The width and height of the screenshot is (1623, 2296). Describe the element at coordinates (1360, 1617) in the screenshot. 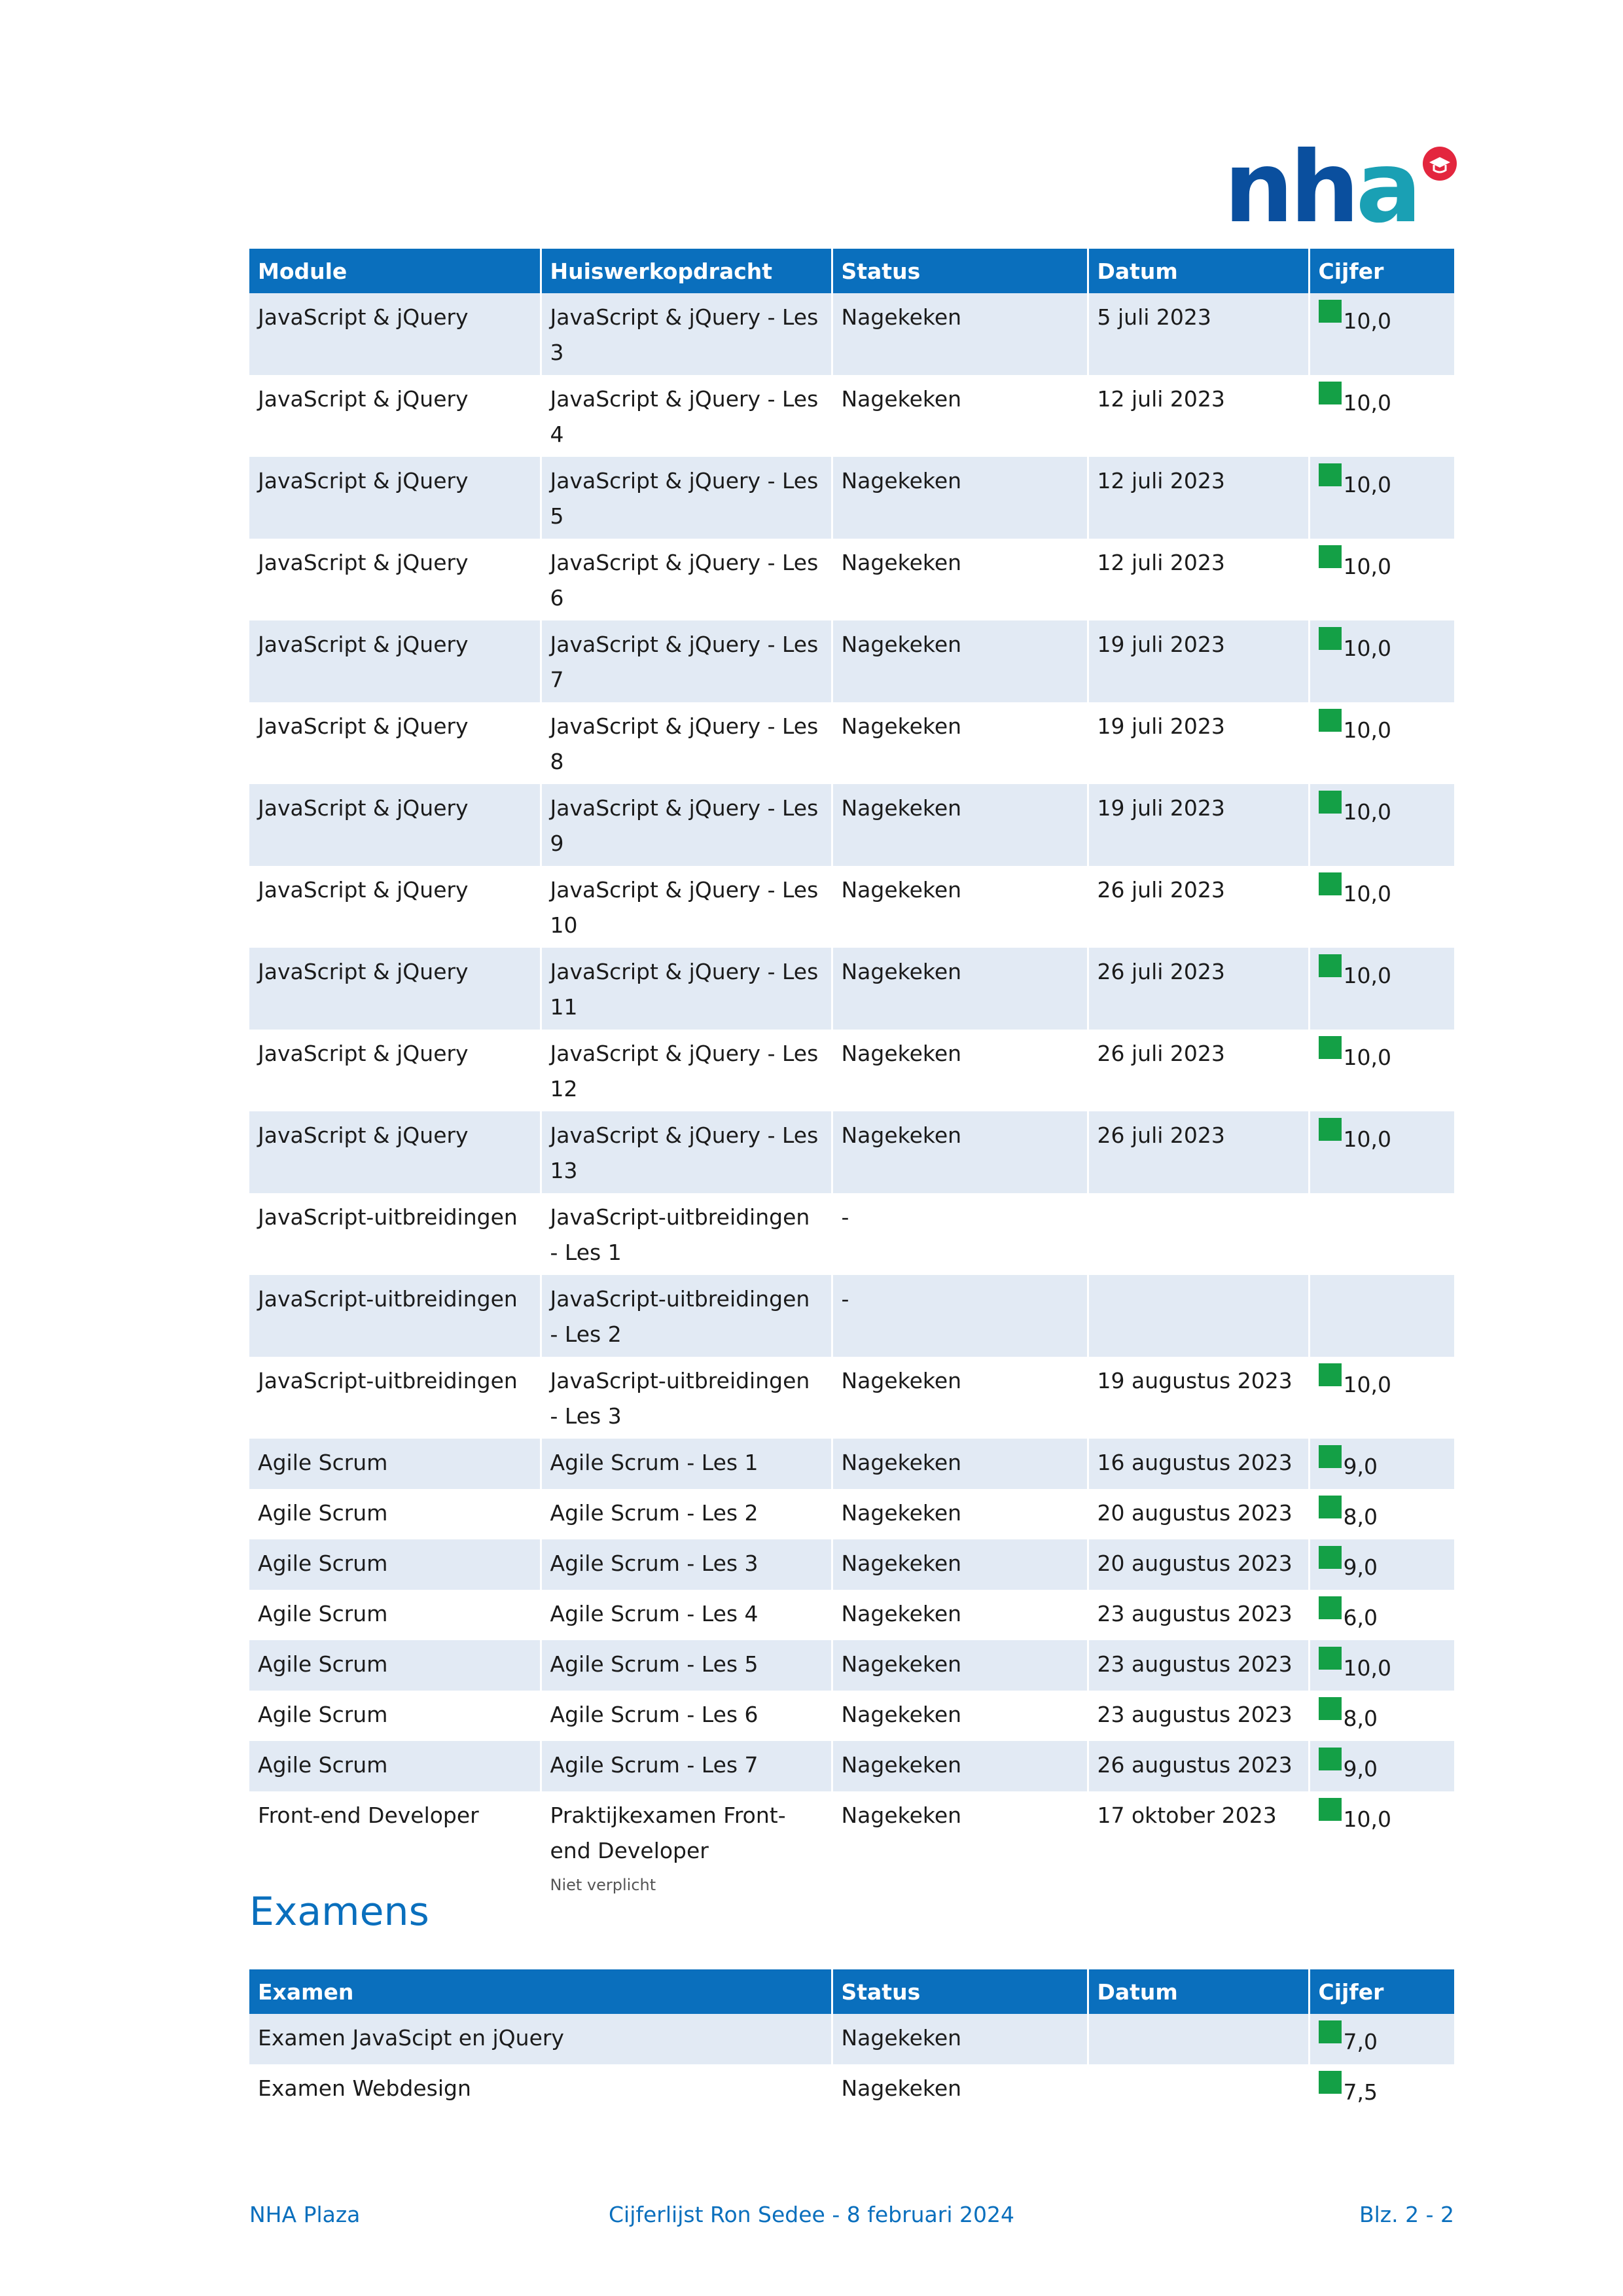

I see `grade-value: 6,0` at that location.